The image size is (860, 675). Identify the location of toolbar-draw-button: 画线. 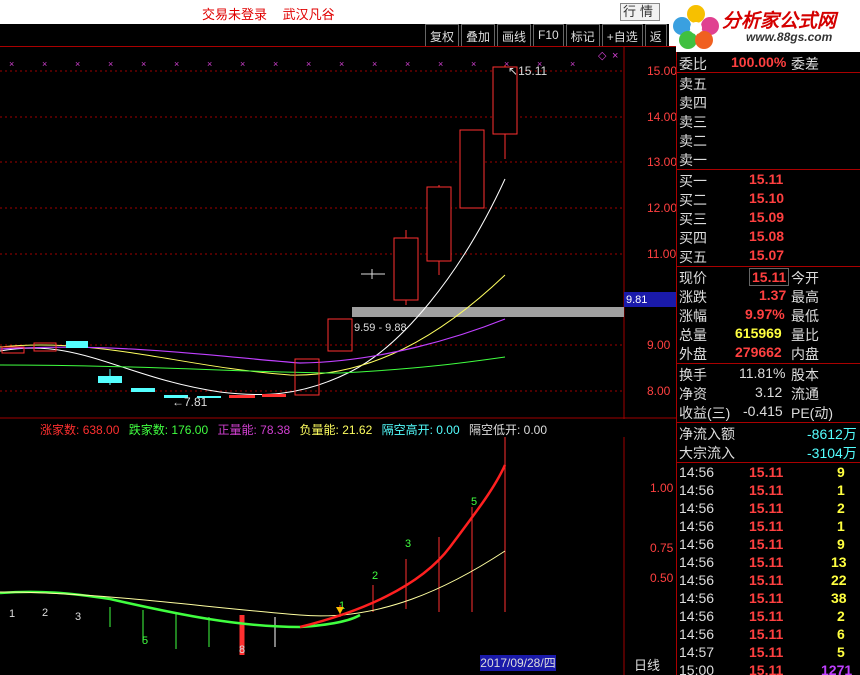
(514, 35).